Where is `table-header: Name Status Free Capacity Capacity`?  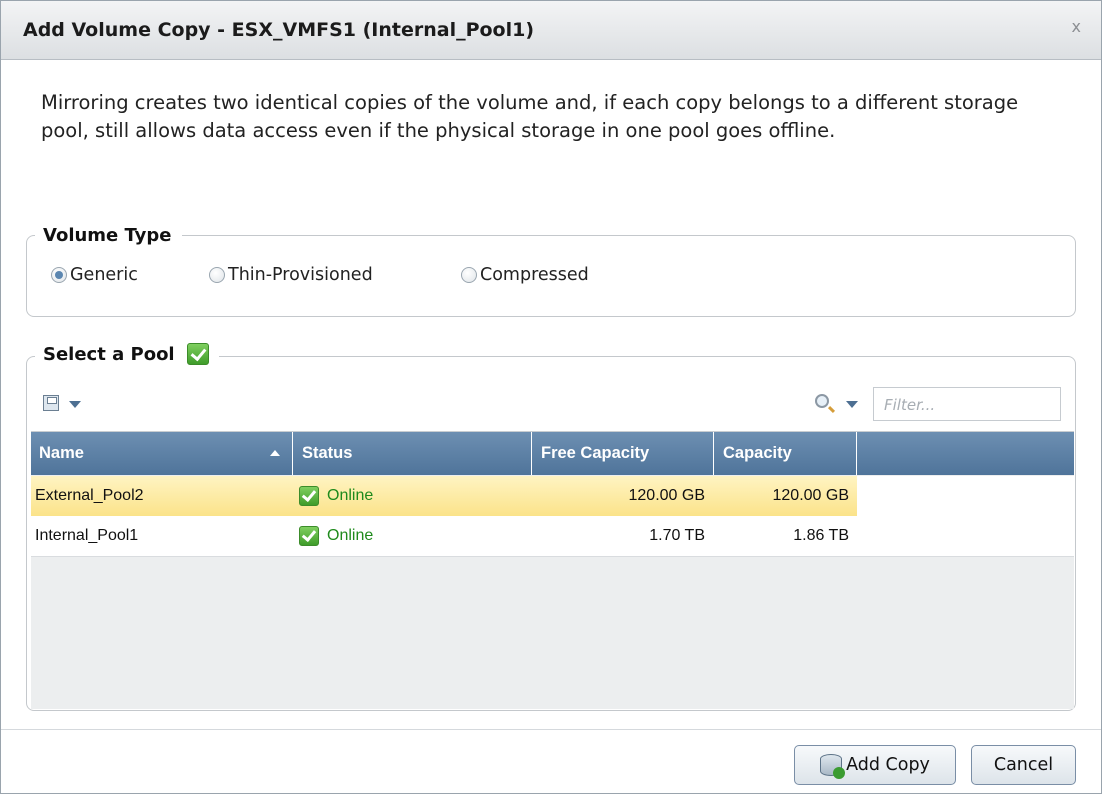
table-header: Name Status Free Capacity Capacity is located at coordinates (552, 453).